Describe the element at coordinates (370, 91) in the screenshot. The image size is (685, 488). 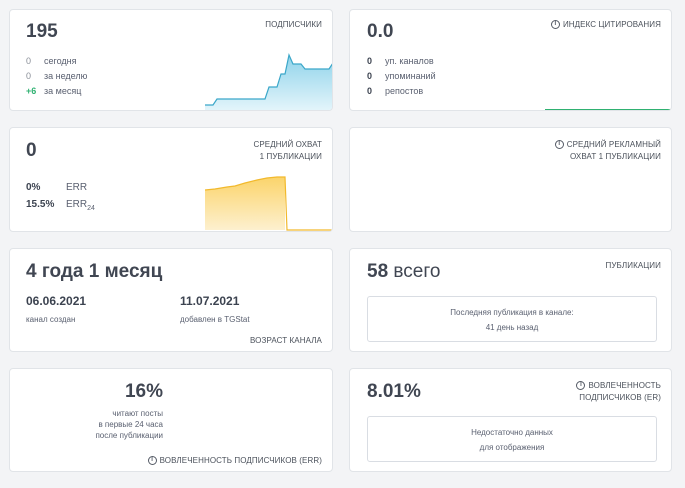
I see `citation-reposts-value: 0` at that location.